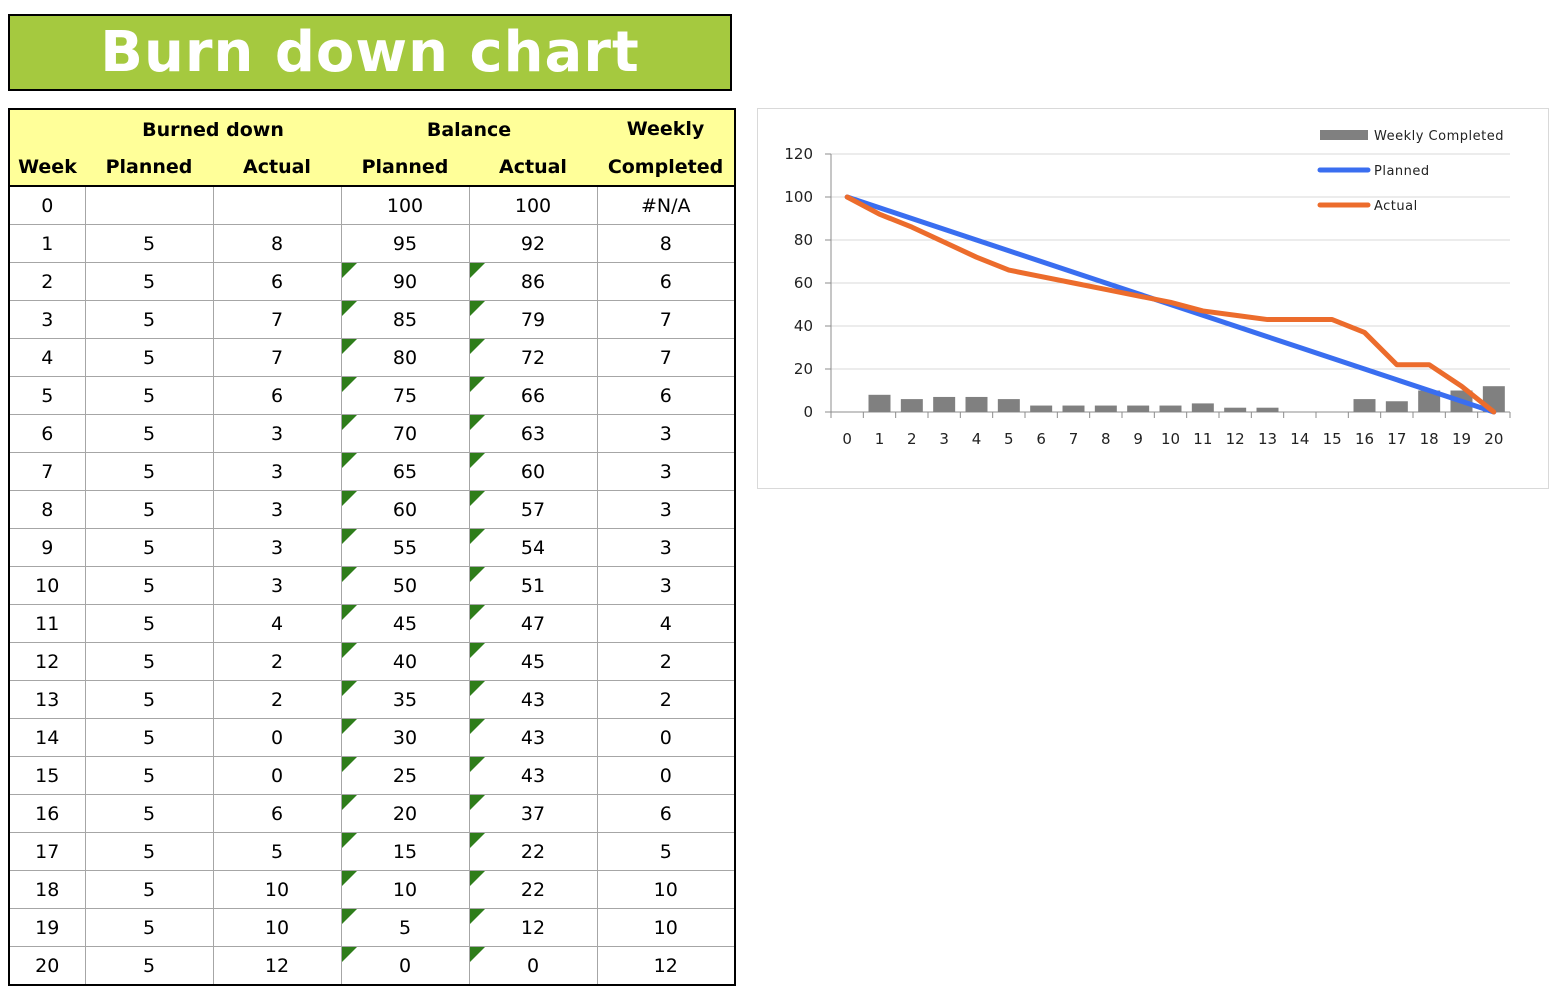 This screenshot has width=1562, height=992. What do you see at coordinates (533, 965) in the screenshot?
I see `cell-balance-actual: 0` at bounding box center [533, 965].